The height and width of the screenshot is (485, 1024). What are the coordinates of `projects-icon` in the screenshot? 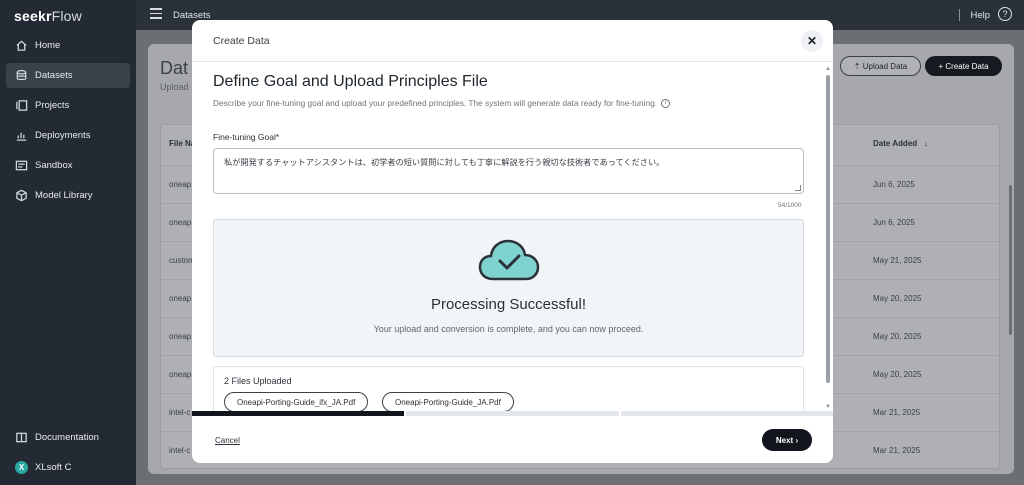 It's located at (21, 105).